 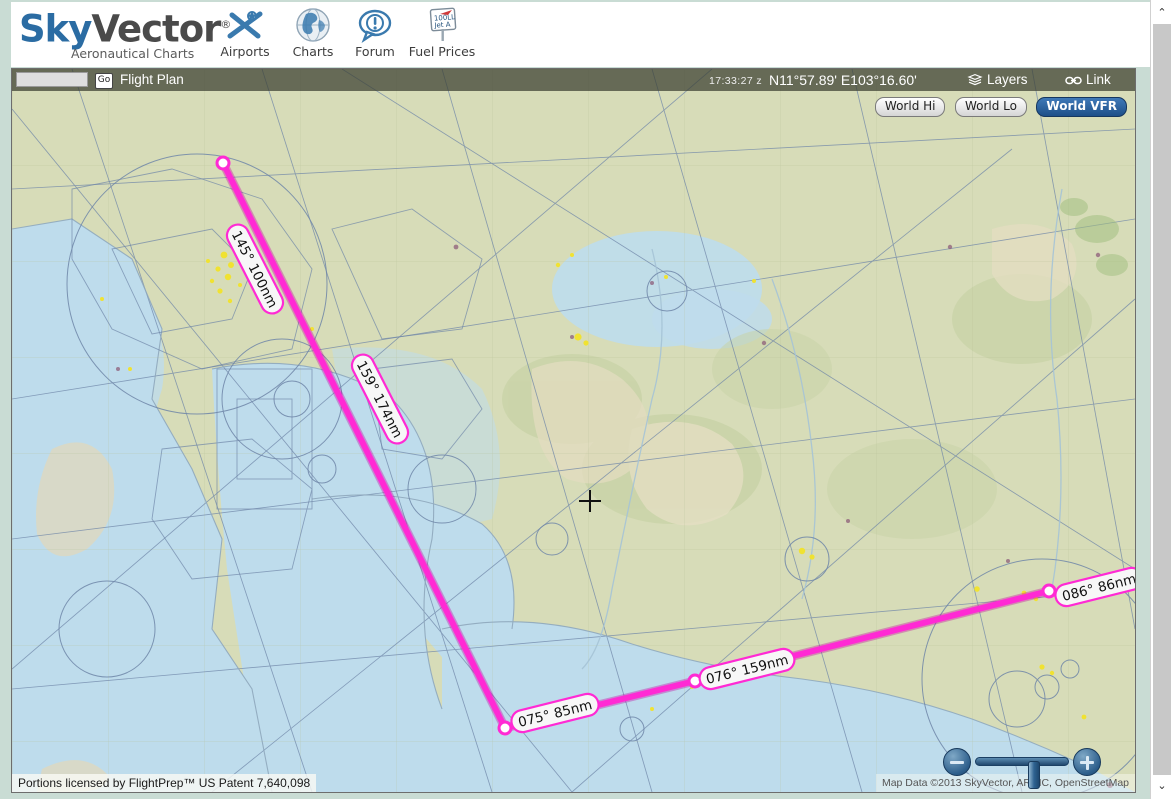 I want to click on minus-icon, so click(x=957, y=762).